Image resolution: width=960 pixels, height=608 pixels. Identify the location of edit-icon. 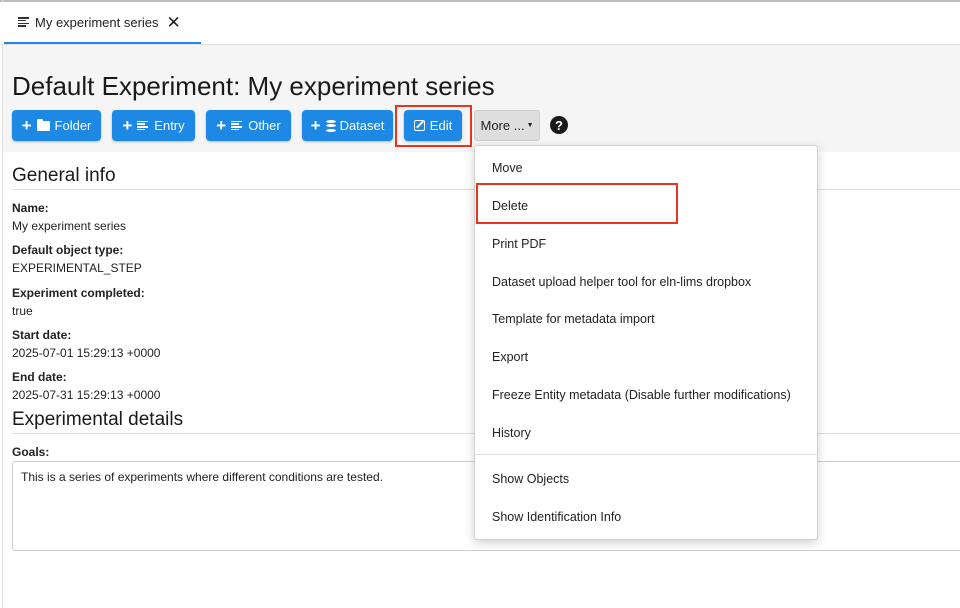
(419, 125).